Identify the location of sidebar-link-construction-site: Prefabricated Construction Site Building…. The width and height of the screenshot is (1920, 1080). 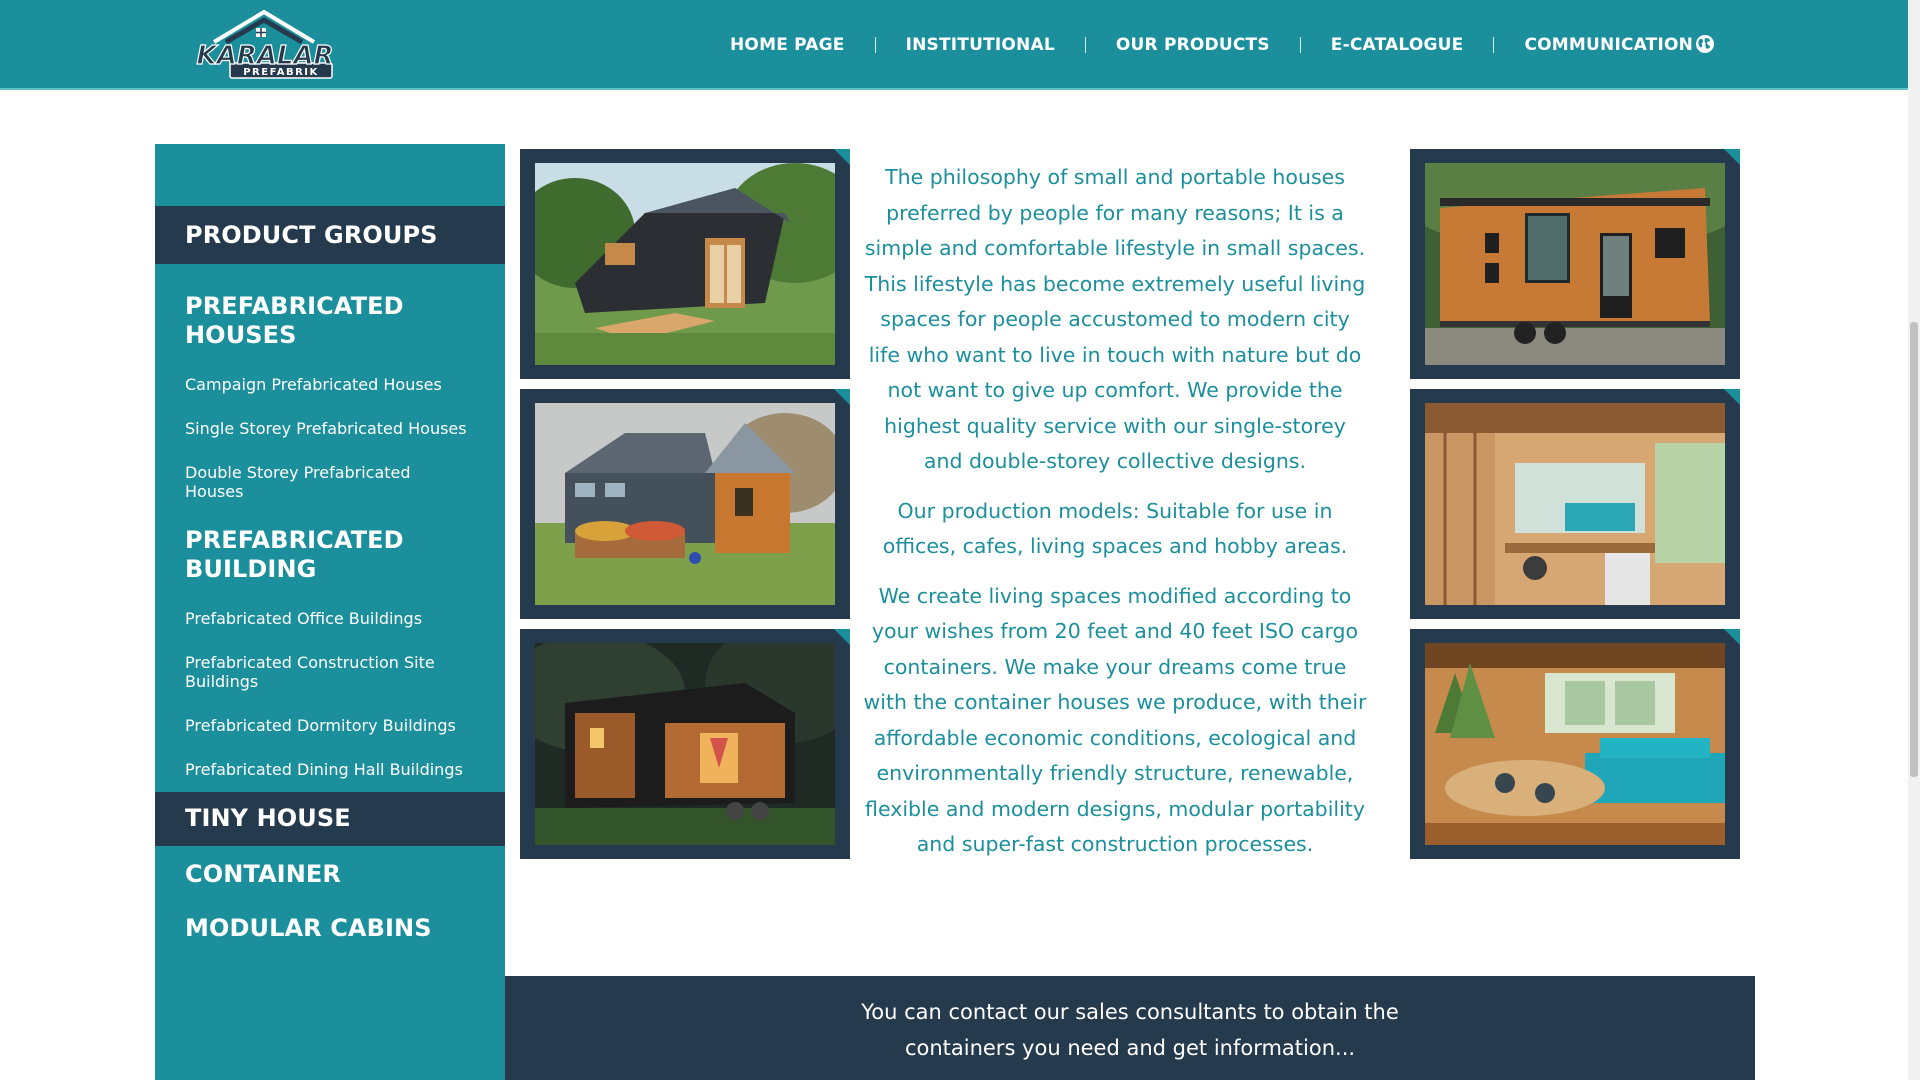
(320, 672).